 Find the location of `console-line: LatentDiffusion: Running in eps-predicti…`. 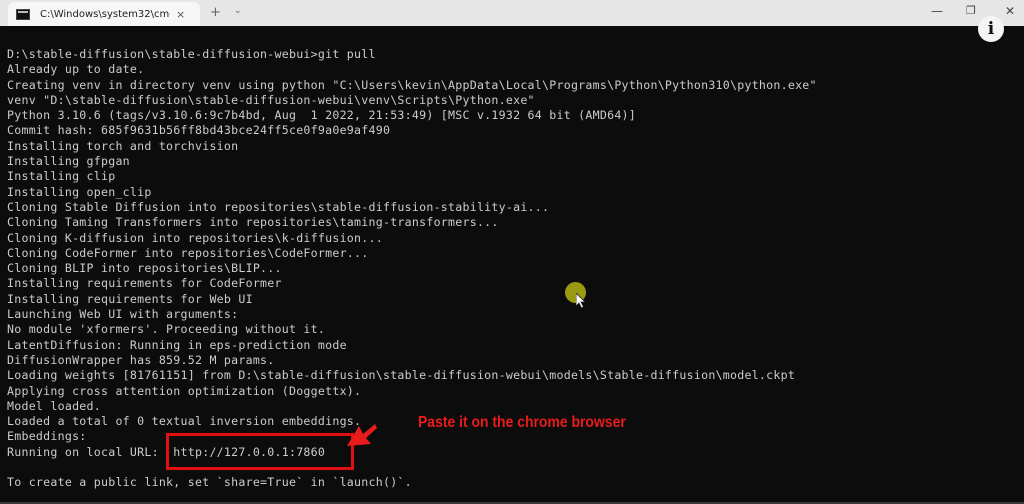

console-line: LatentDiffusion: Running in eps-predicti… is located at coordinates (177, 344).